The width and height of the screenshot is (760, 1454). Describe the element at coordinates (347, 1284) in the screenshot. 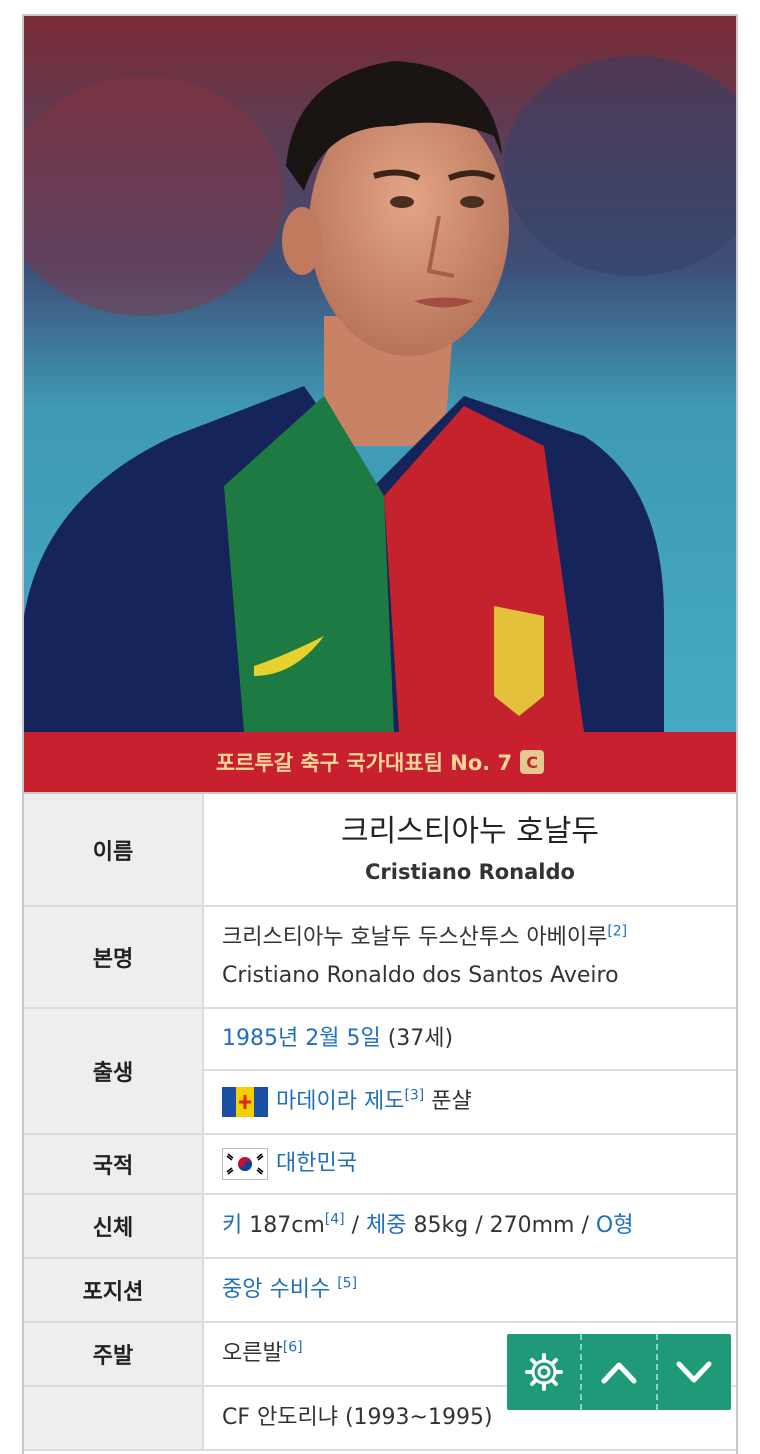

I see `ref-link: [5]` at that location.